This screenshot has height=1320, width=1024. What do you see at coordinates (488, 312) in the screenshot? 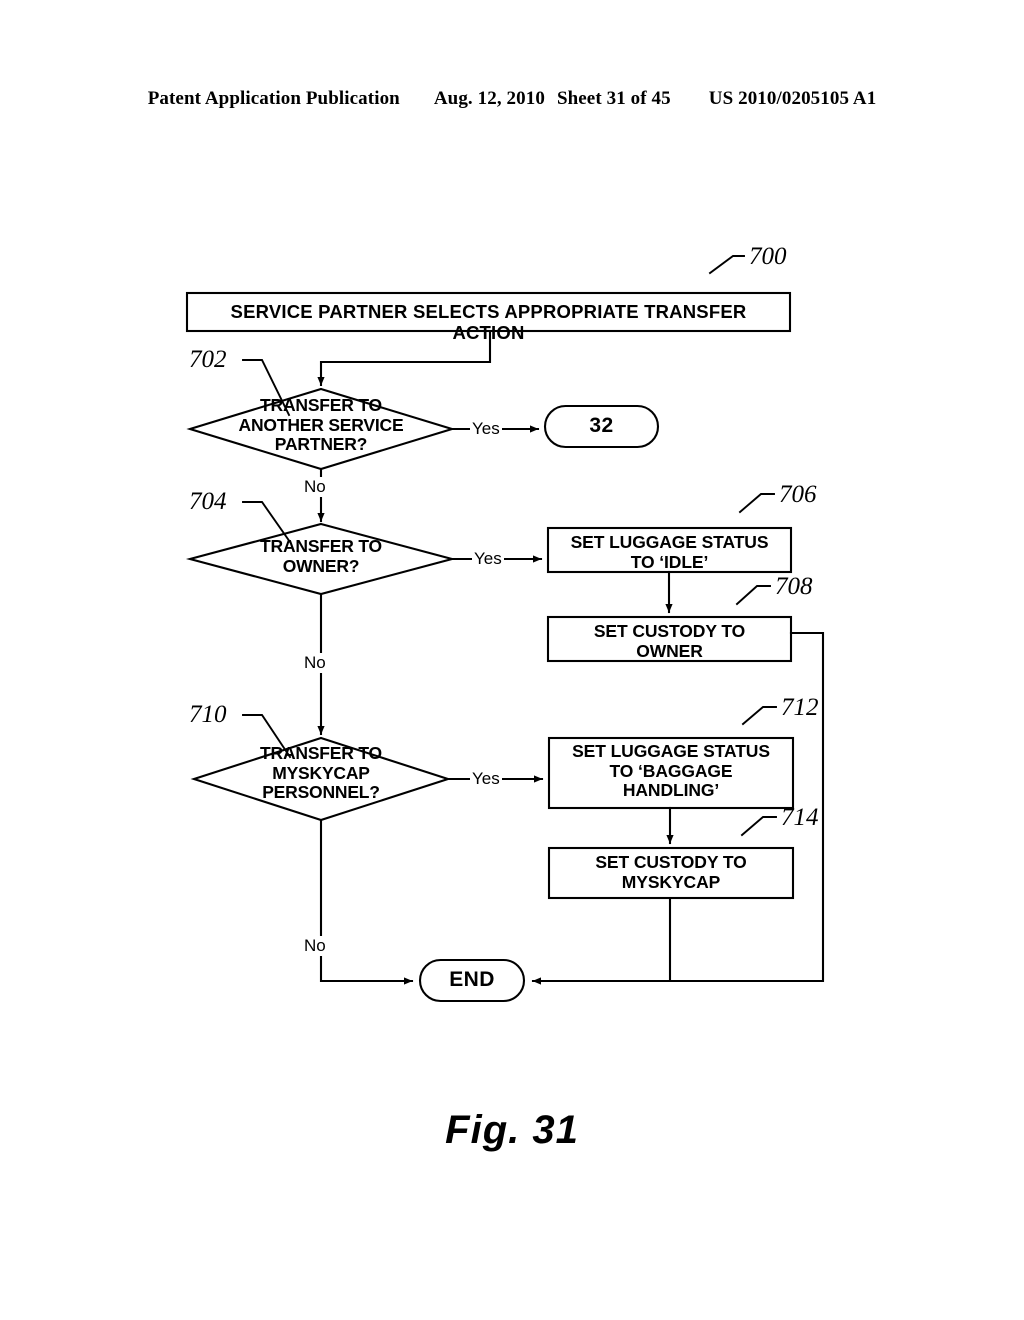
I see `node-start-banner-shape` at bounding box center [488, 312].